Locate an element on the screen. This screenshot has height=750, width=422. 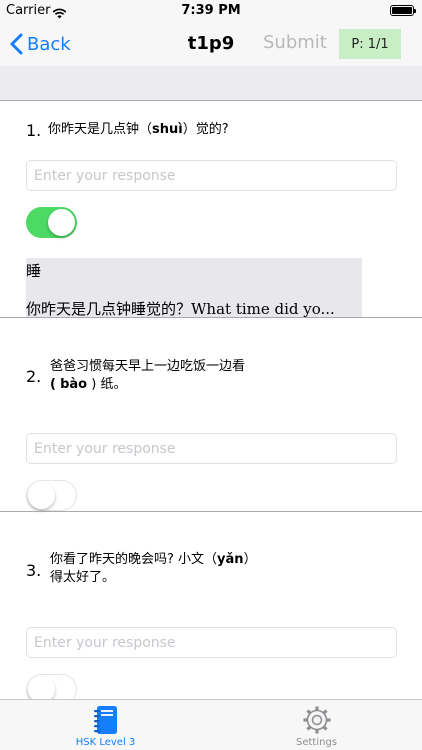
question-number: 2. is located at coordinates (34, 376).